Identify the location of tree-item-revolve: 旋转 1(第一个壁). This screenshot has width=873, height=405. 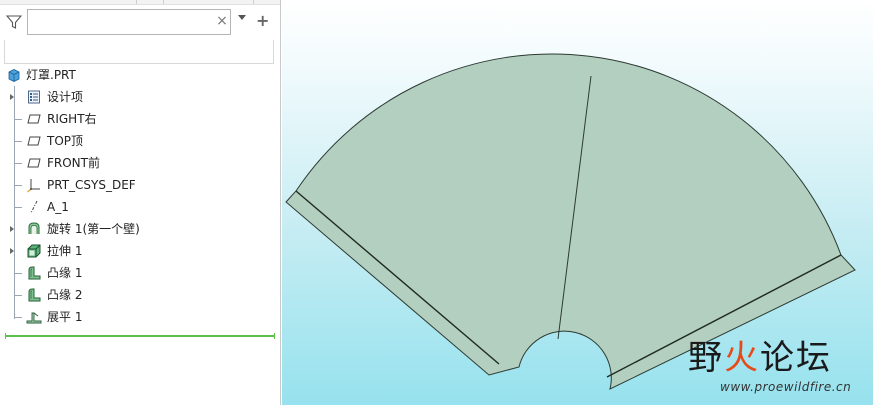
(140, 229).